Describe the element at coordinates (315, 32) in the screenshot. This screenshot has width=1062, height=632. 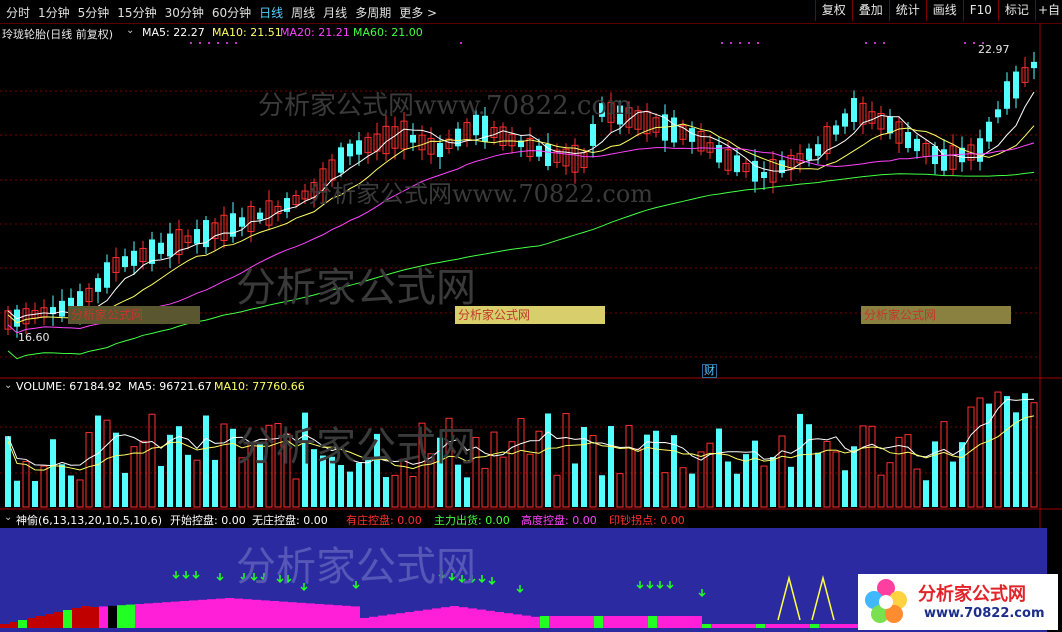
I see `ma20-value: MA20: 21.21` at that location.